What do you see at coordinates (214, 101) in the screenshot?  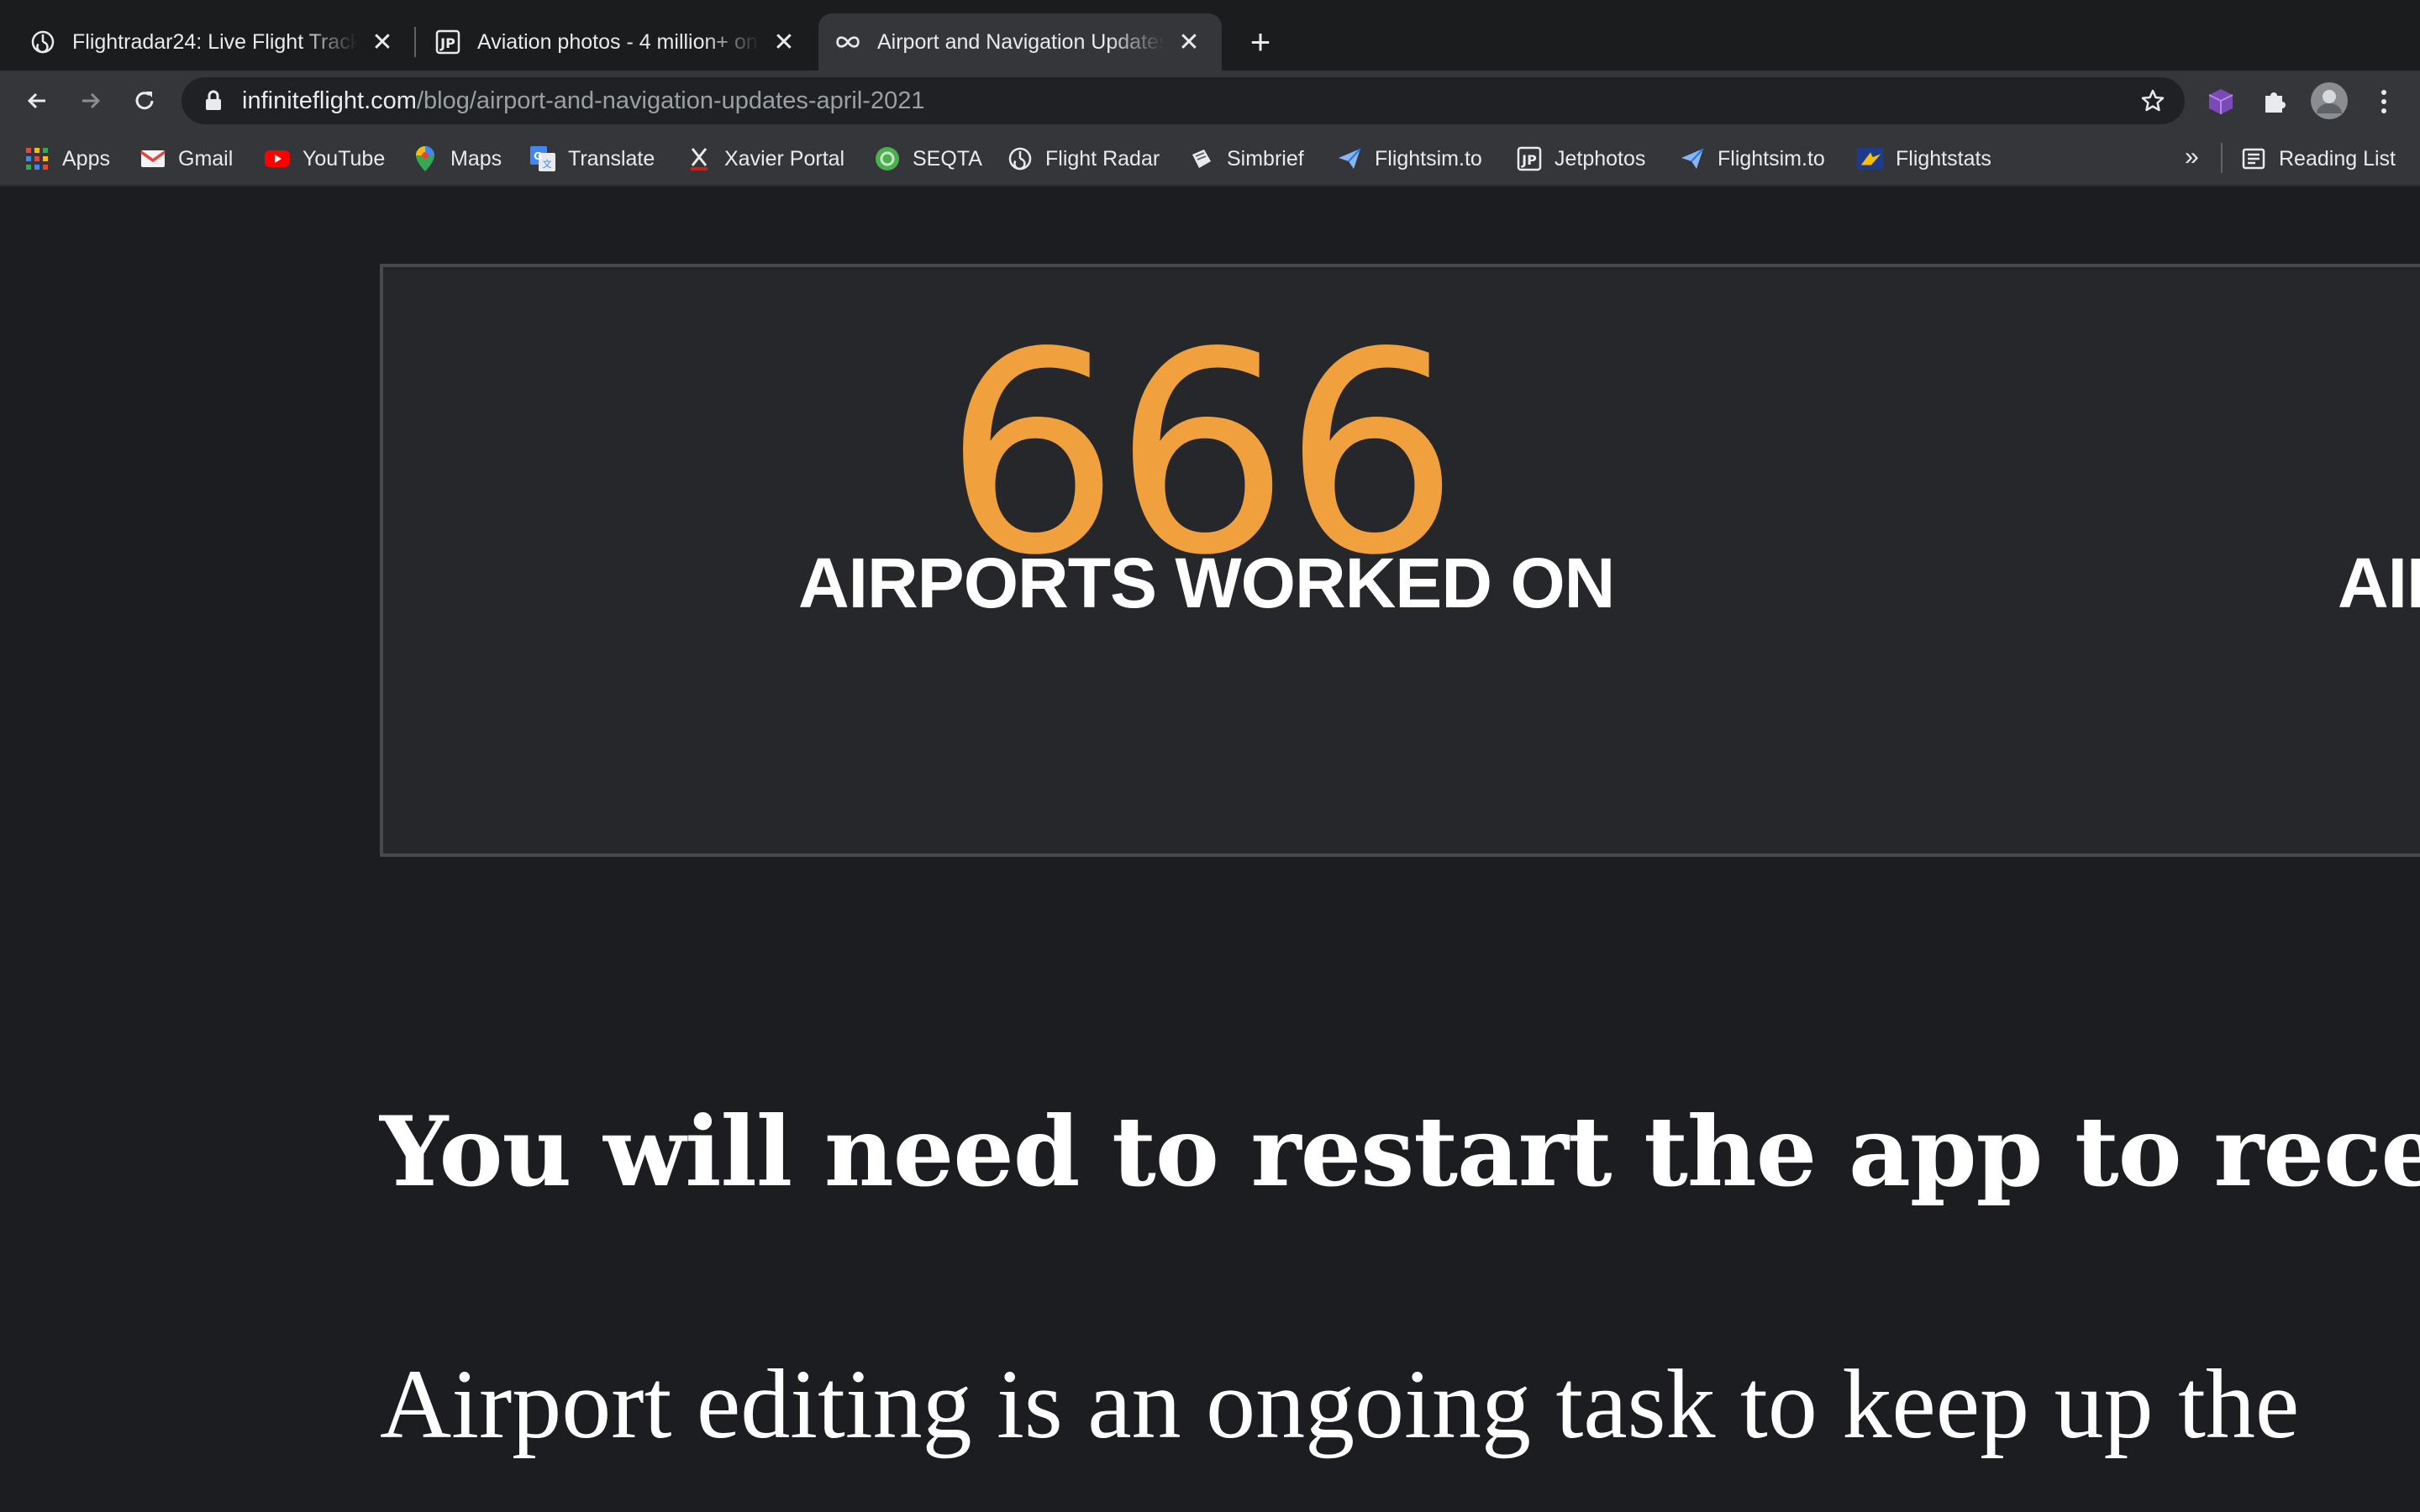 I see `lock-icon` at bounding box center [214, 101].